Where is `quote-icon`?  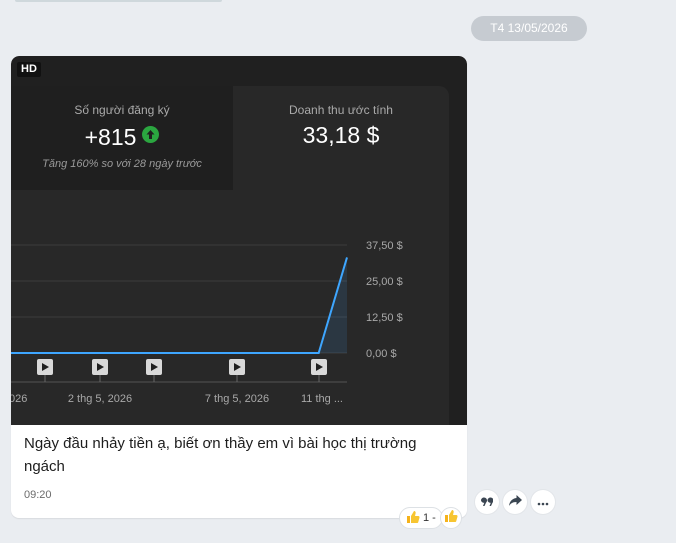
quote-icon is located at coordinates (487, 502).